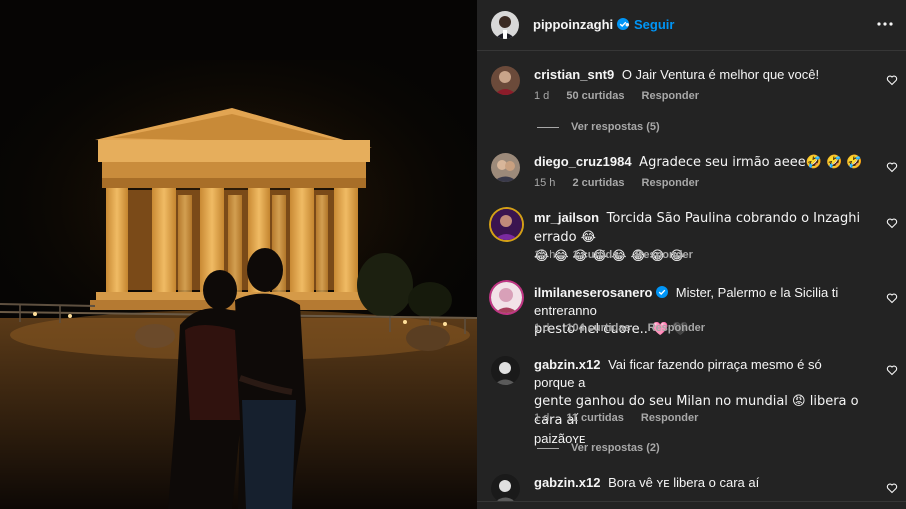 The width and height of the screenshot is (906, 509). What do you see at coordinates (593, 292) in the screenshot?
I see `commenter-username-text: ilmilaneserosanero` at bounding box center [593, 292].